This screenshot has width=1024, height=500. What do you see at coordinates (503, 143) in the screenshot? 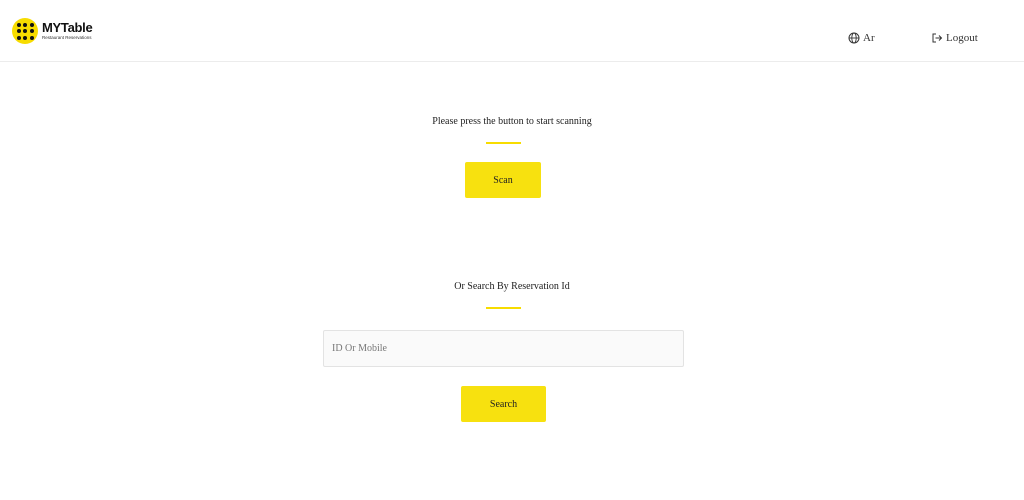
I see `scan-divider` at bounding box center [503, 143].